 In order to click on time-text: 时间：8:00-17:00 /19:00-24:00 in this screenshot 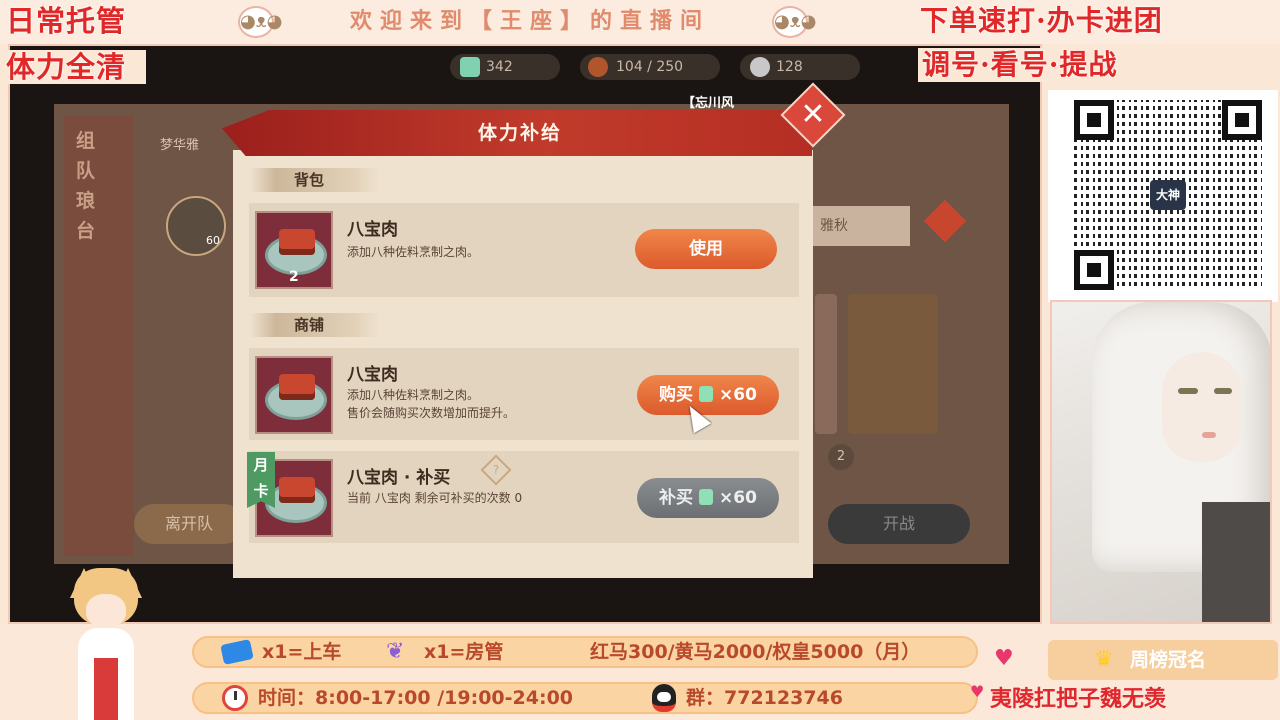, I will do `click(416, 698)`.